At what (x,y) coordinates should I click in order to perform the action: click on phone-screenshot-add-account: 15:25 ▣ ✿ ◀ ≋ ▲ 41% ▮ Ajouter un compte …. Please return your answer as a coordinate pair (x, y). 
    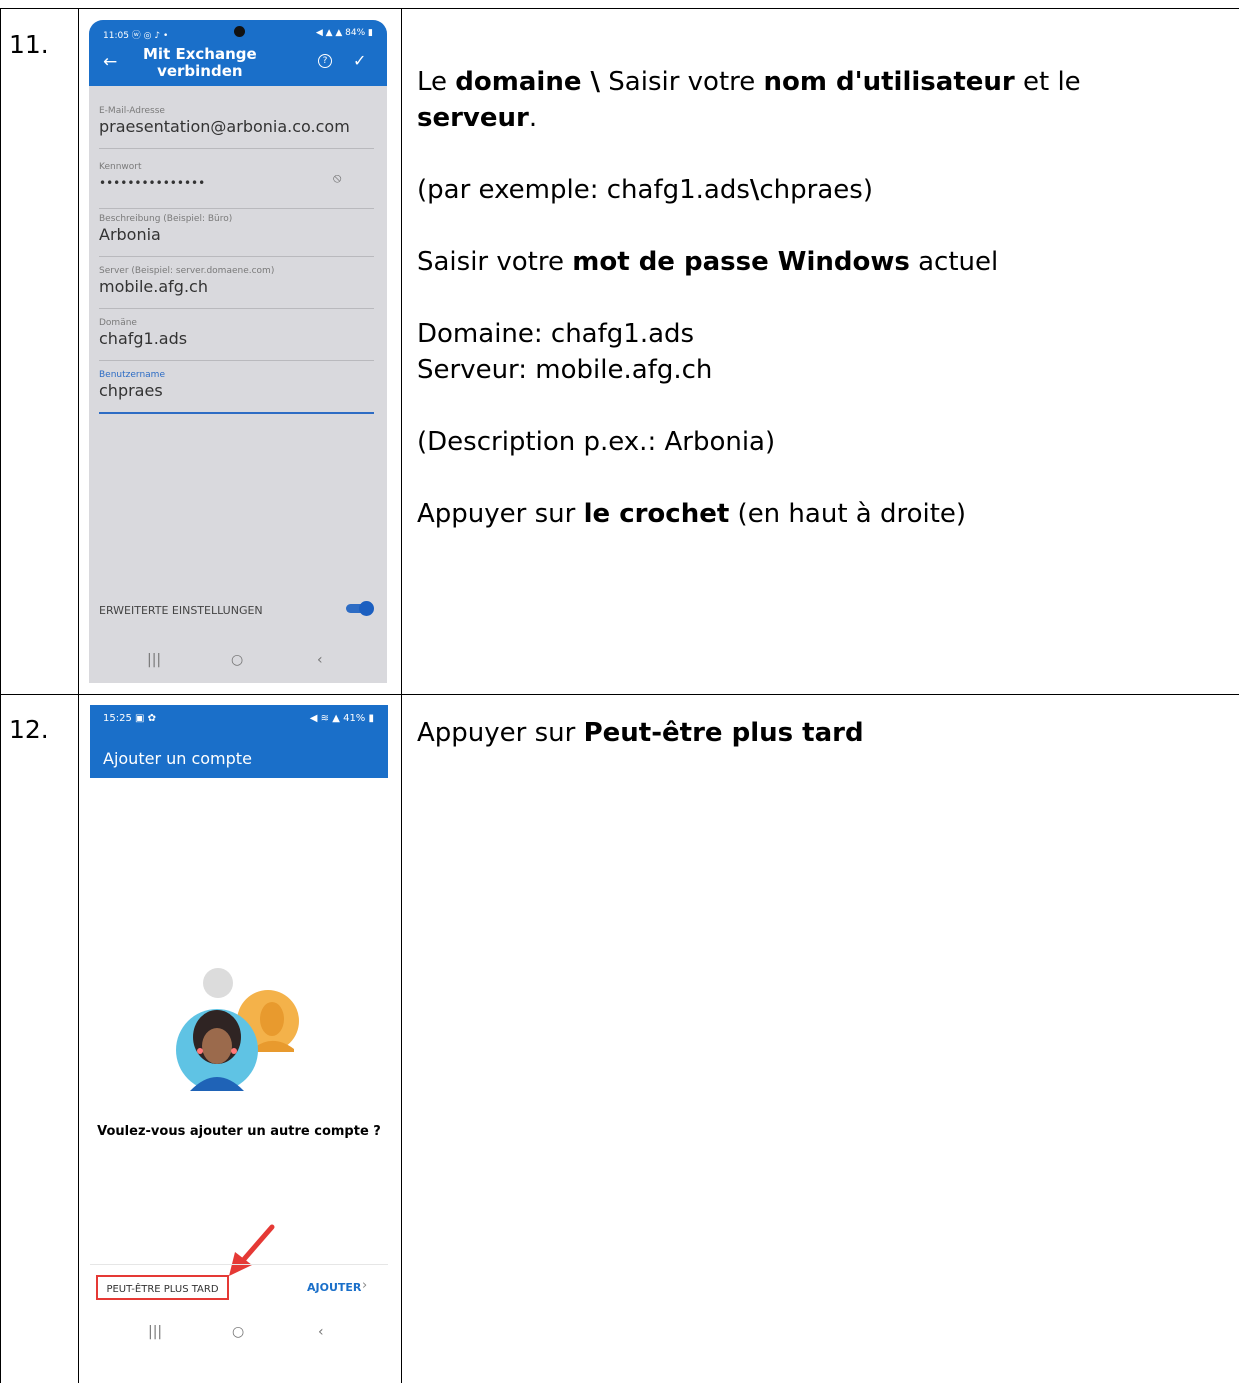
    Looking at the image, I should click on (239, 1038).